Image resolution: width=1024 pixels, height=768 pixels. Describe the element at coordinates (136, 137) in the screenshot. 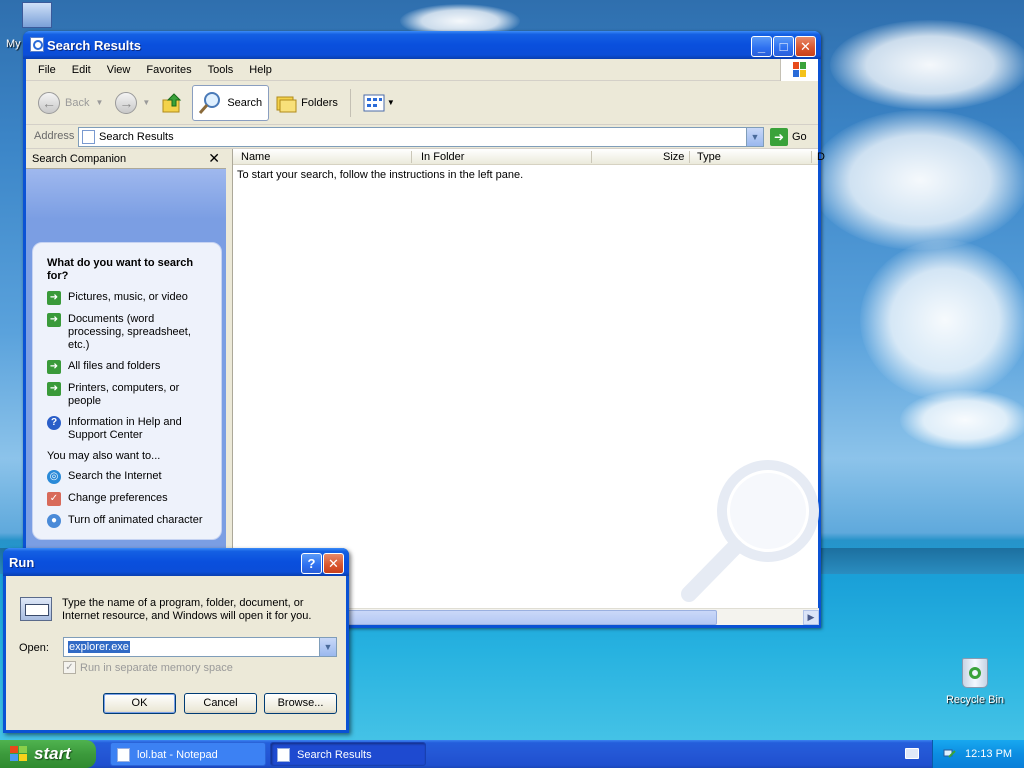

I see `address-value: Search Results` at that location.